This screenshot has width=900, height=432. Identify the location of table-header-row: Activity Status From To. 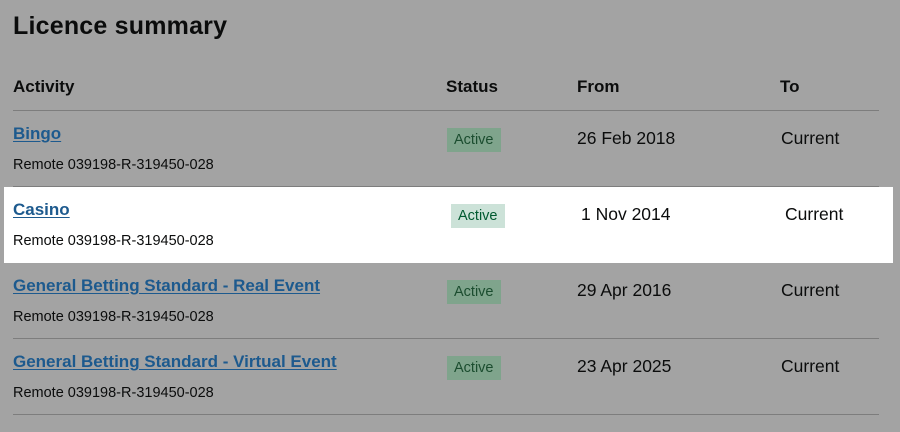
(446, 87).